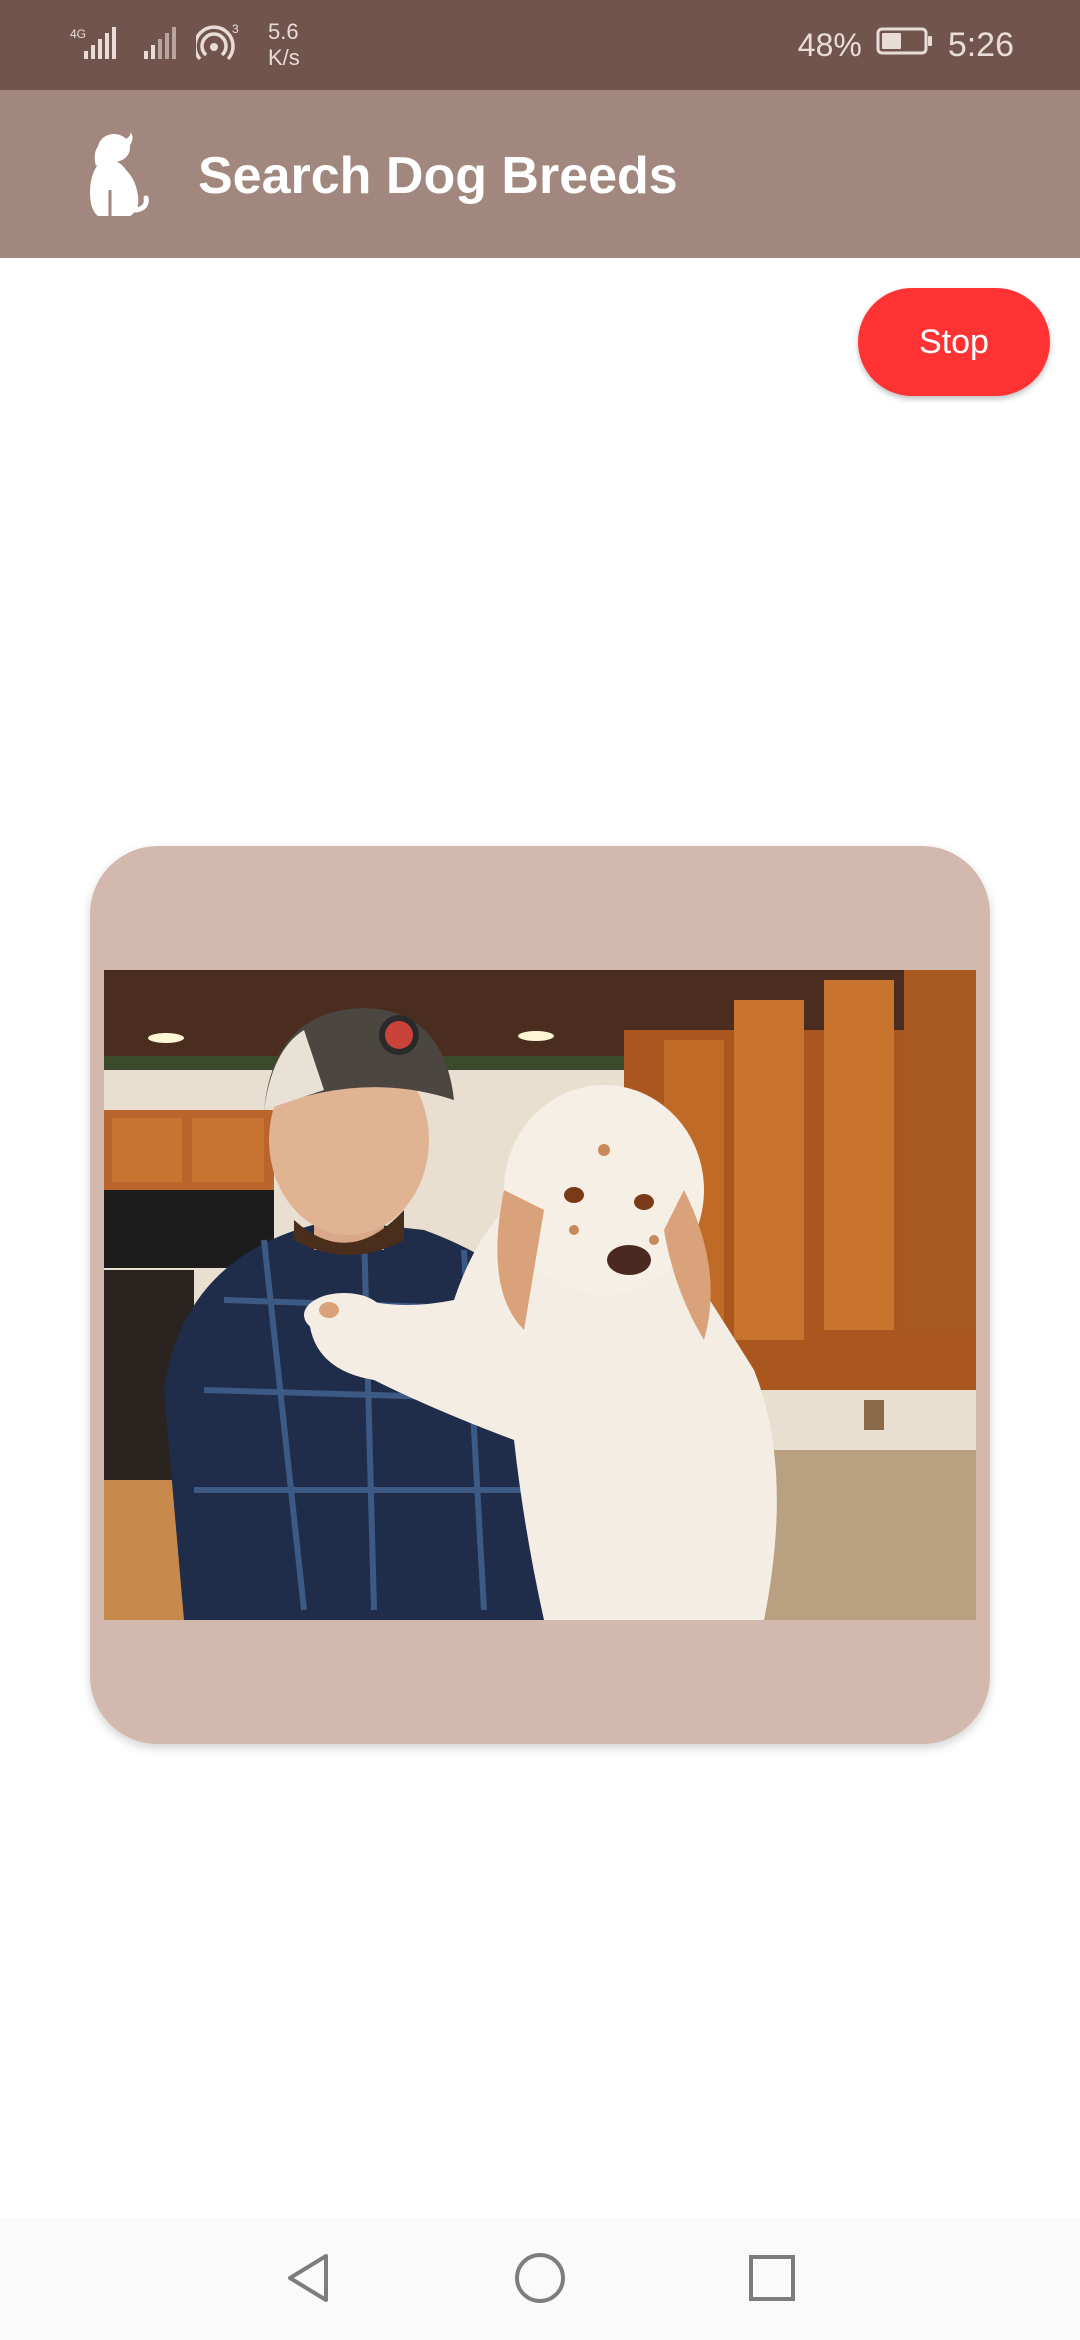  I want to click on home-icon, so click(540, 2278).